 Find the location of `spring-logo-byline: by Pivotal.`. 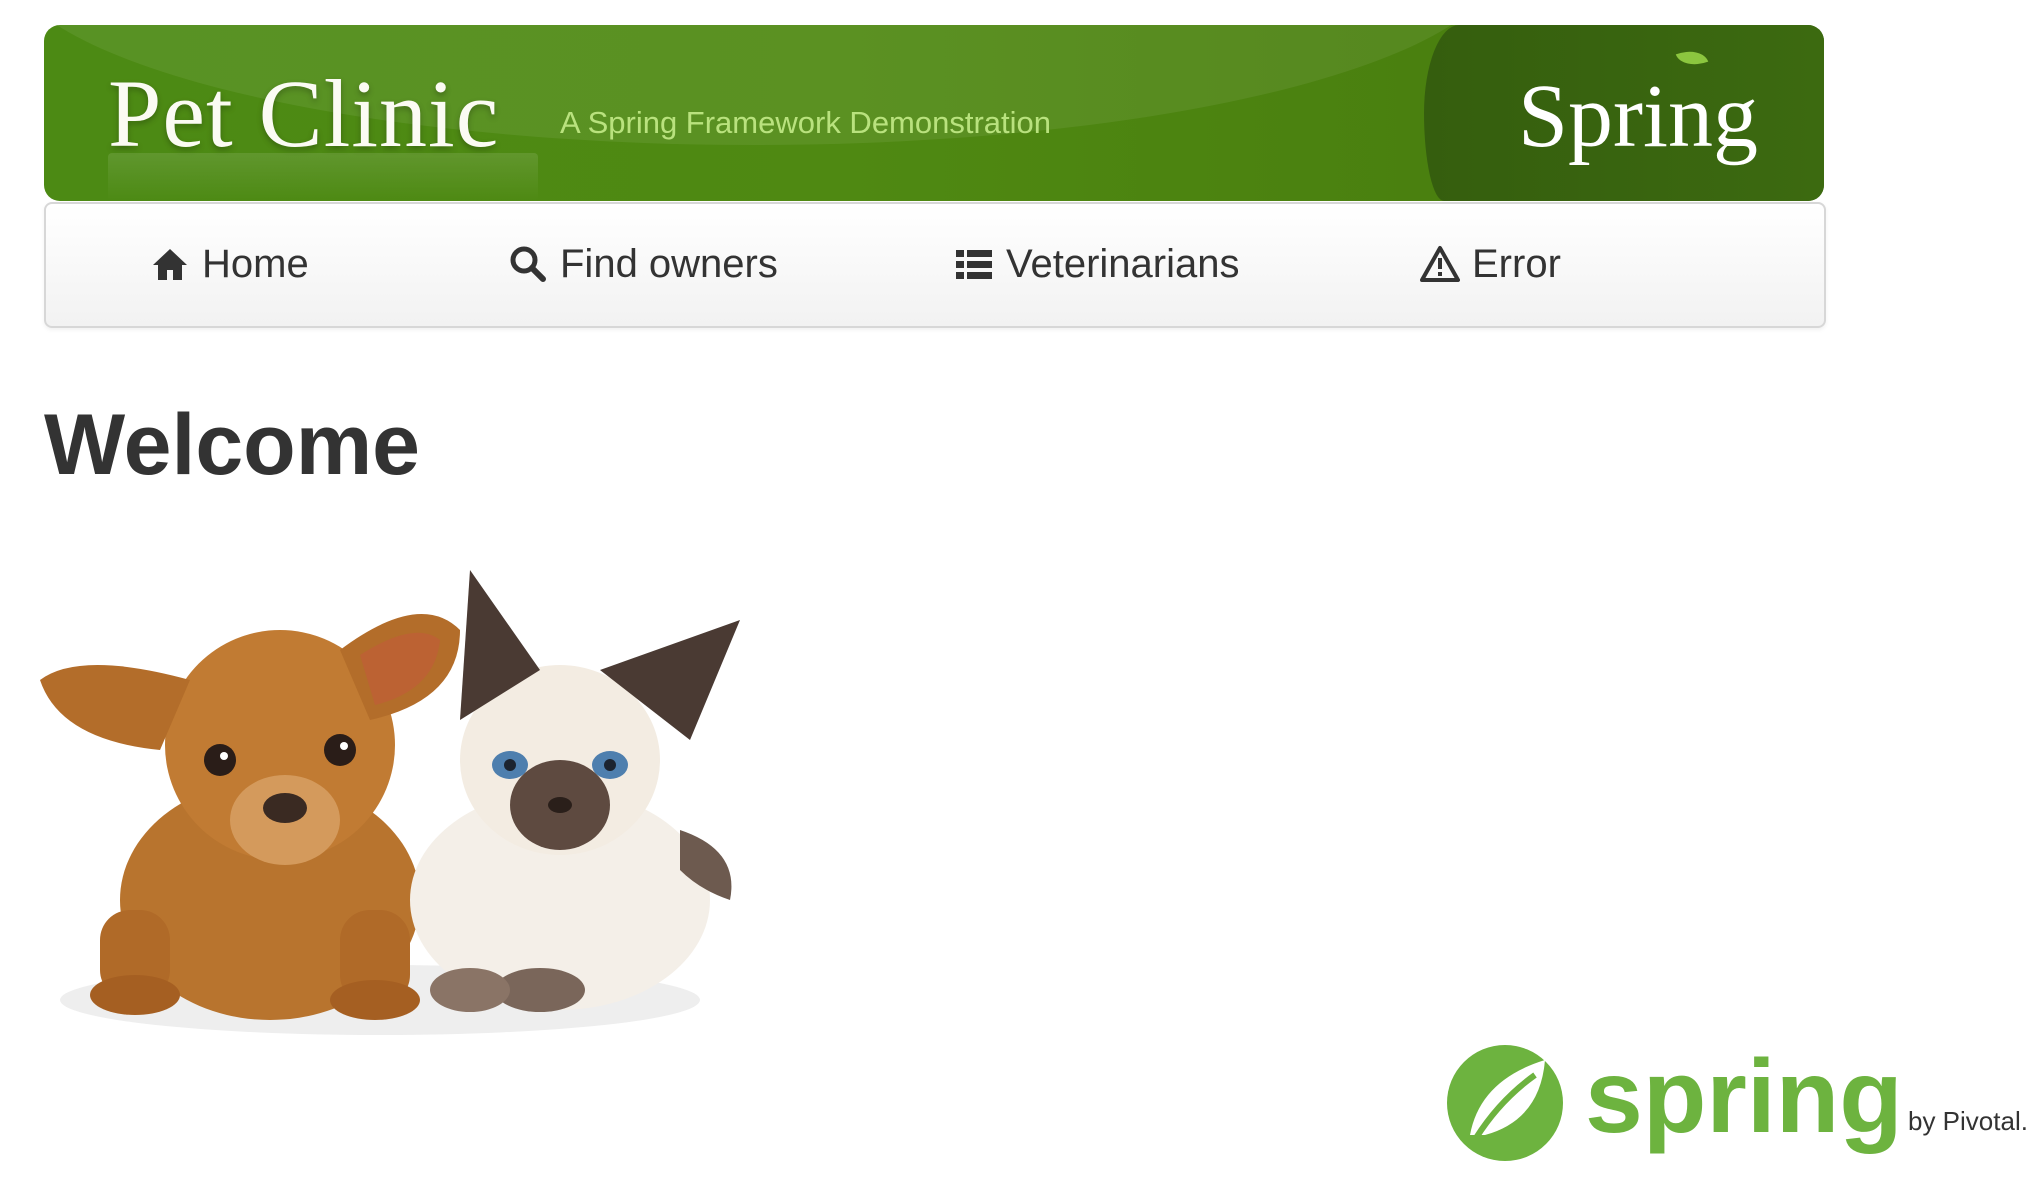

spring-logo-byline: by Pivotal. is located at coordinates (1968, 1121).